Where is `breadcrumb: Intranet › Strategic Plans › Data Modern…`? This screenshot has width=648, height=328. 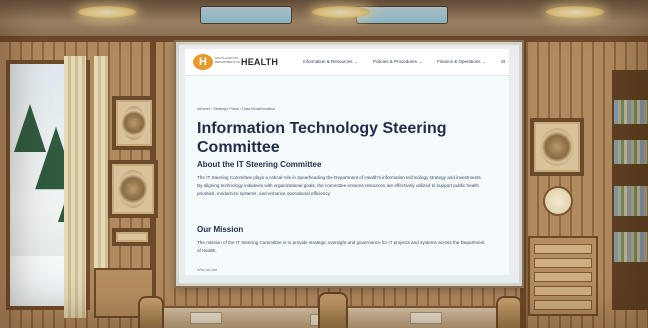 breadcrumb: Intranet › Strategic Plans › Data Modern… is located at coordinates (236, 109).